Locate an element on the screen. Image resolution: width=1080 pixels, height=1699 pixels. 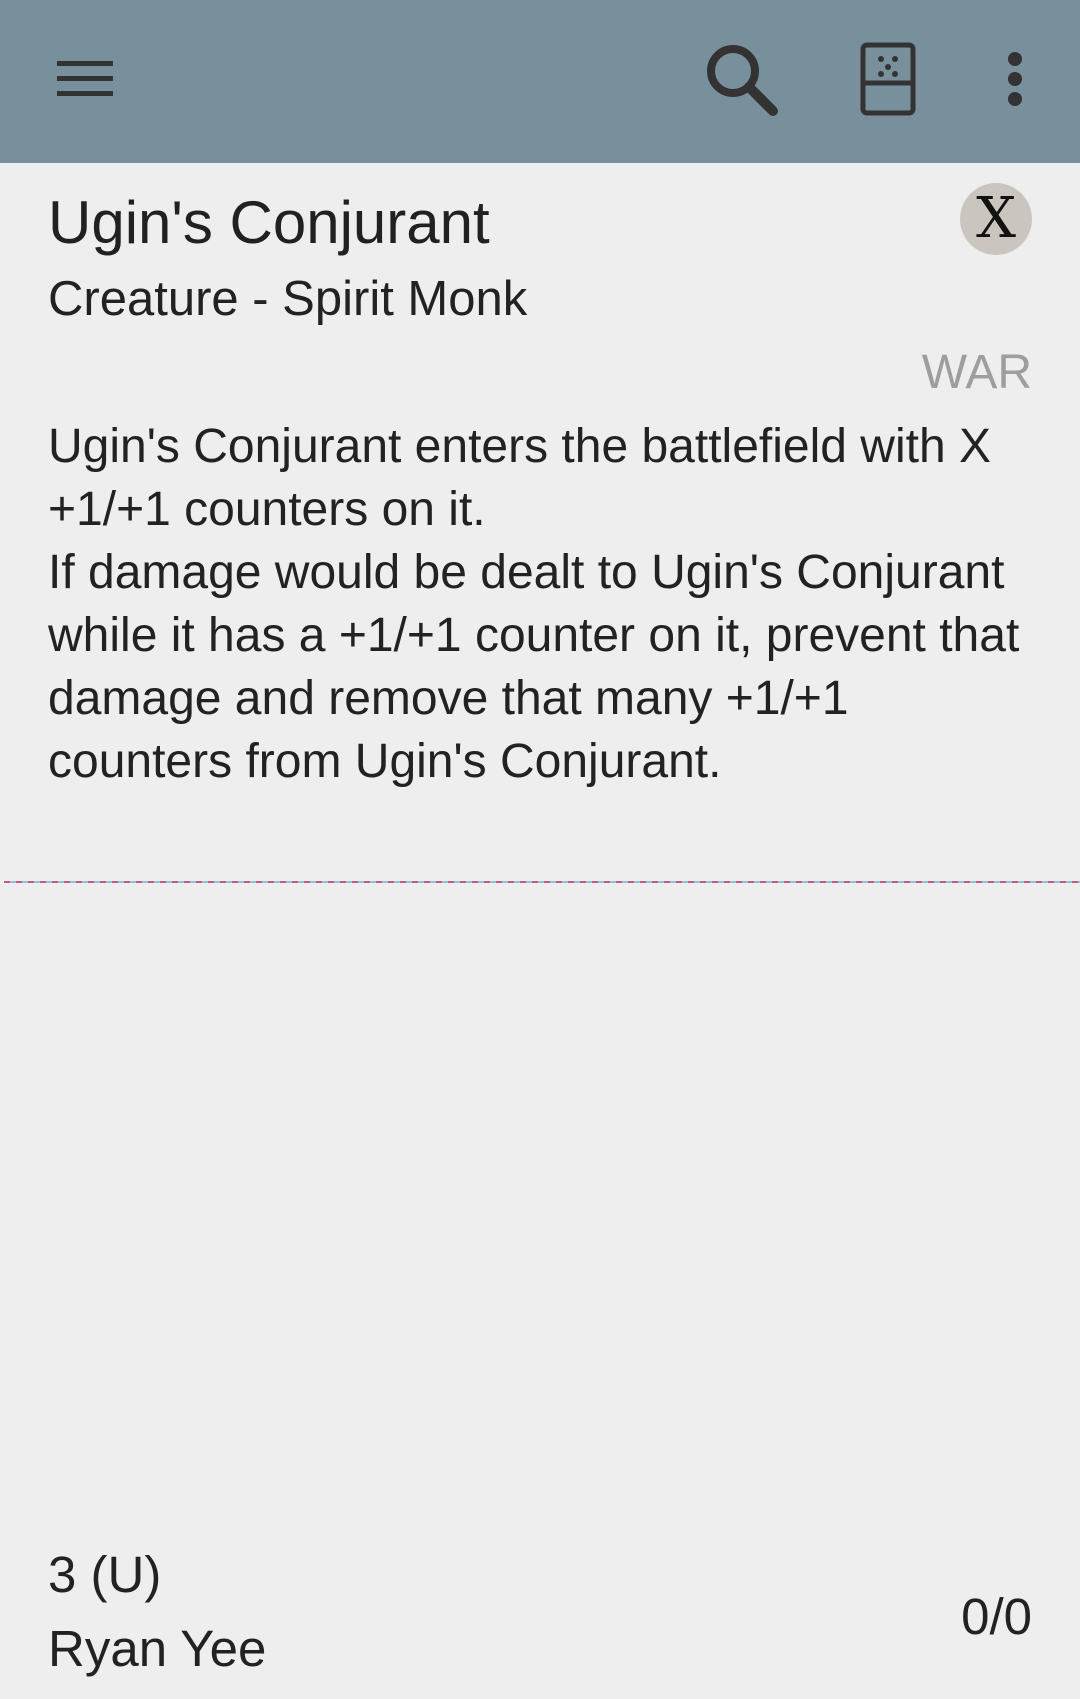
power-toughness: 0/0 is located at coordinates (996, 1616).